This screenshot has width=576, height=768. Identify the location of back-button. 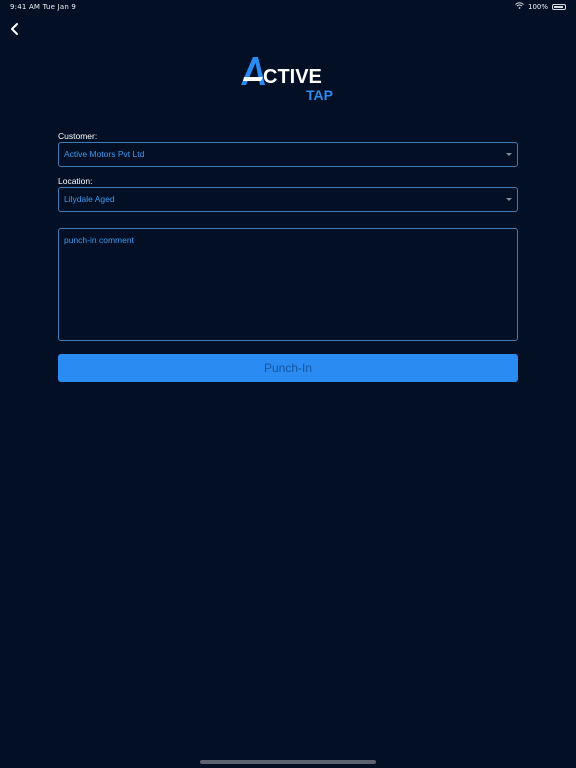
(15, 29).